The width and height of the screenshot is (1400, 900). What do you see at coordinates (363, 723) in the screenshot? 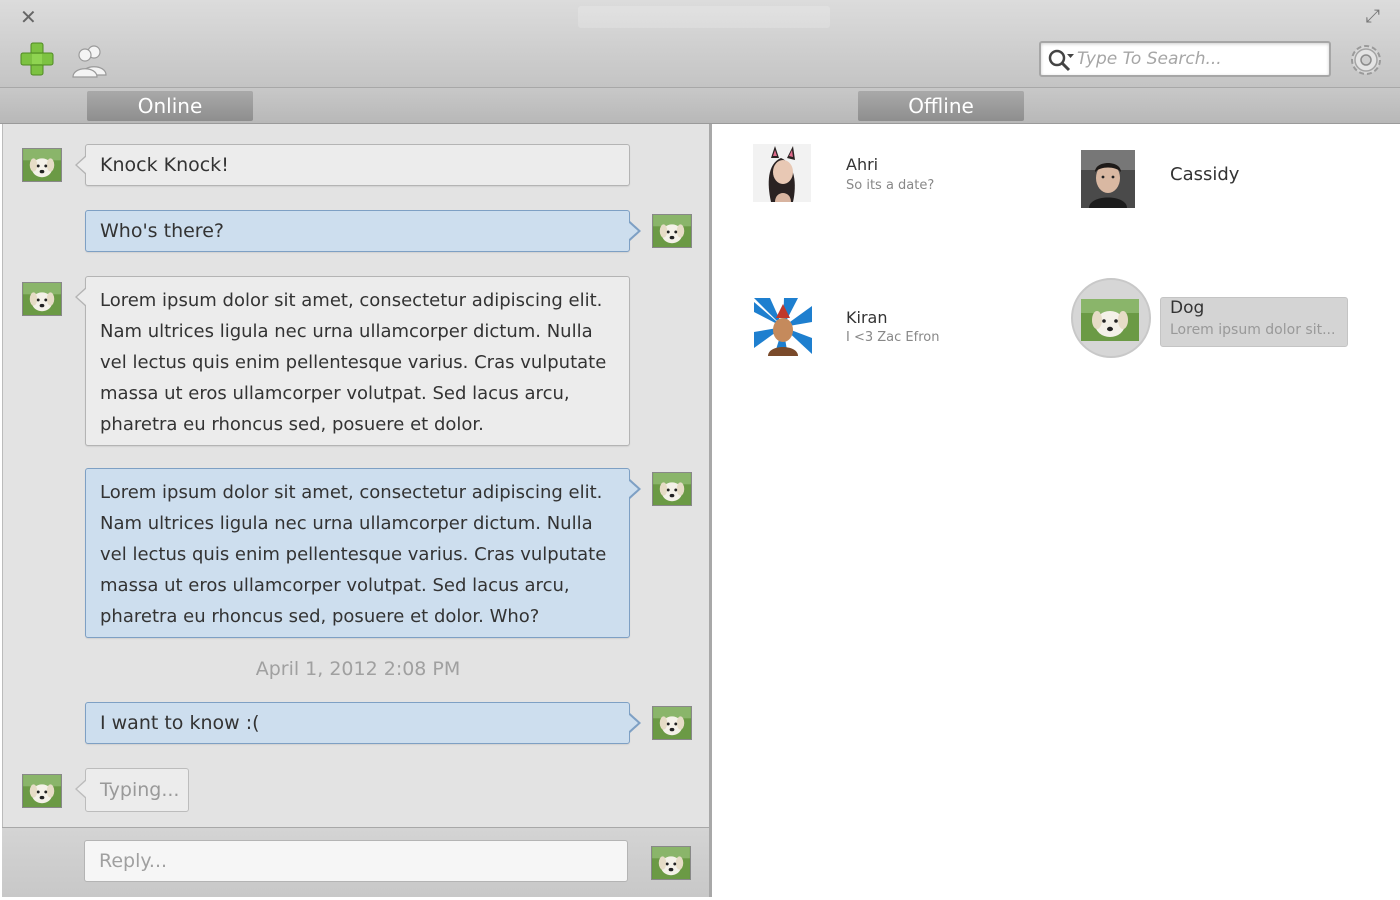
I see `message-bubble-outgoing: I want to know :(` at bounding box center [363, 723].